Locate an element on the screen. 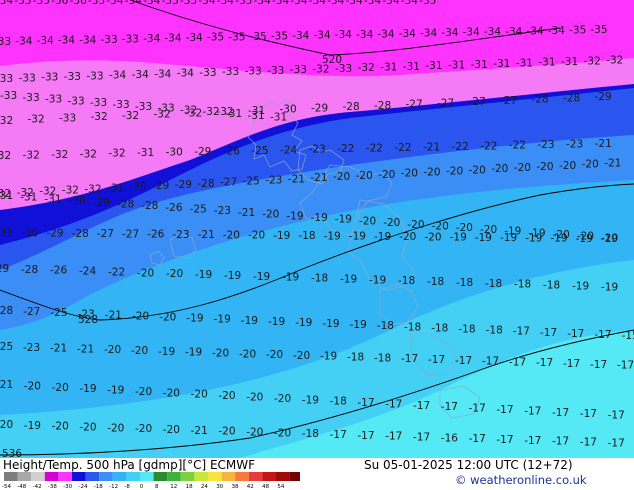 This screenshot has height=490, width=634. scale-tick-label: 12 is located at coordinates (173, 487).